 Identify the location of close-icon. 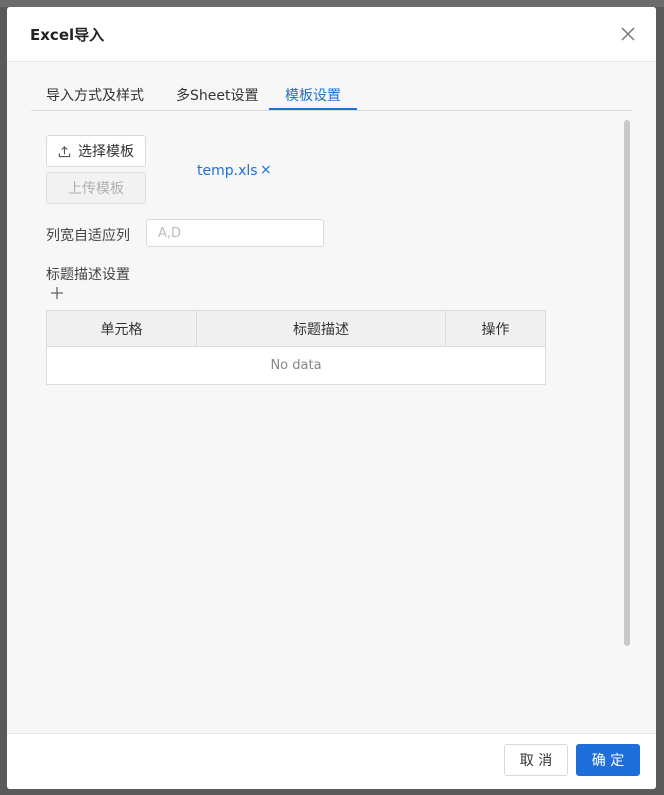
(628, 34).